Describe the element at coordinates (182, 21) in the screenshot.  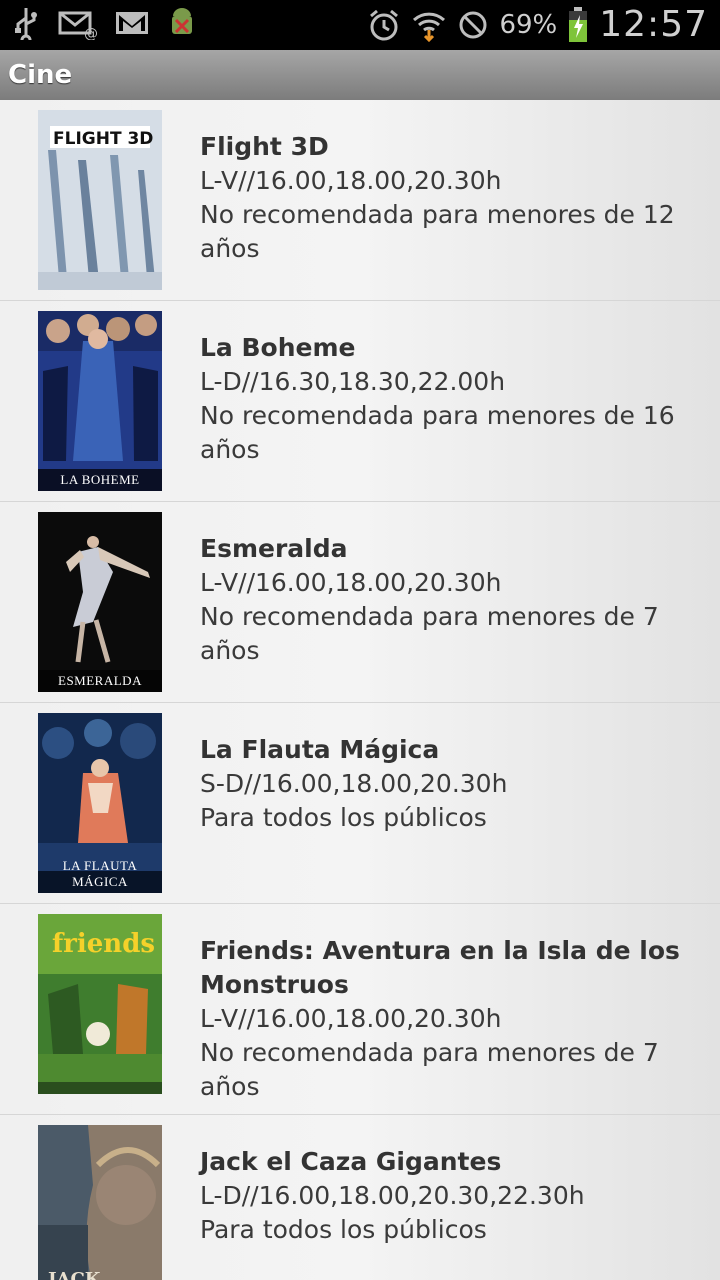
I see `android-debug-icon` at that location.